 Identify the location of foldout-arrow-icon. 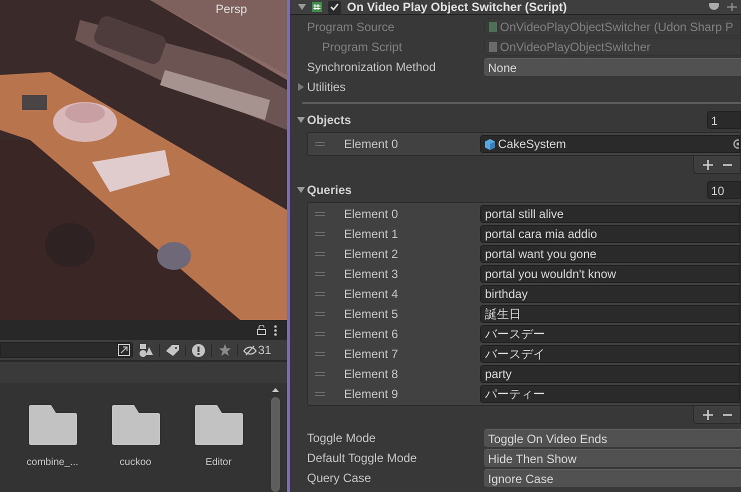
(302, 7).